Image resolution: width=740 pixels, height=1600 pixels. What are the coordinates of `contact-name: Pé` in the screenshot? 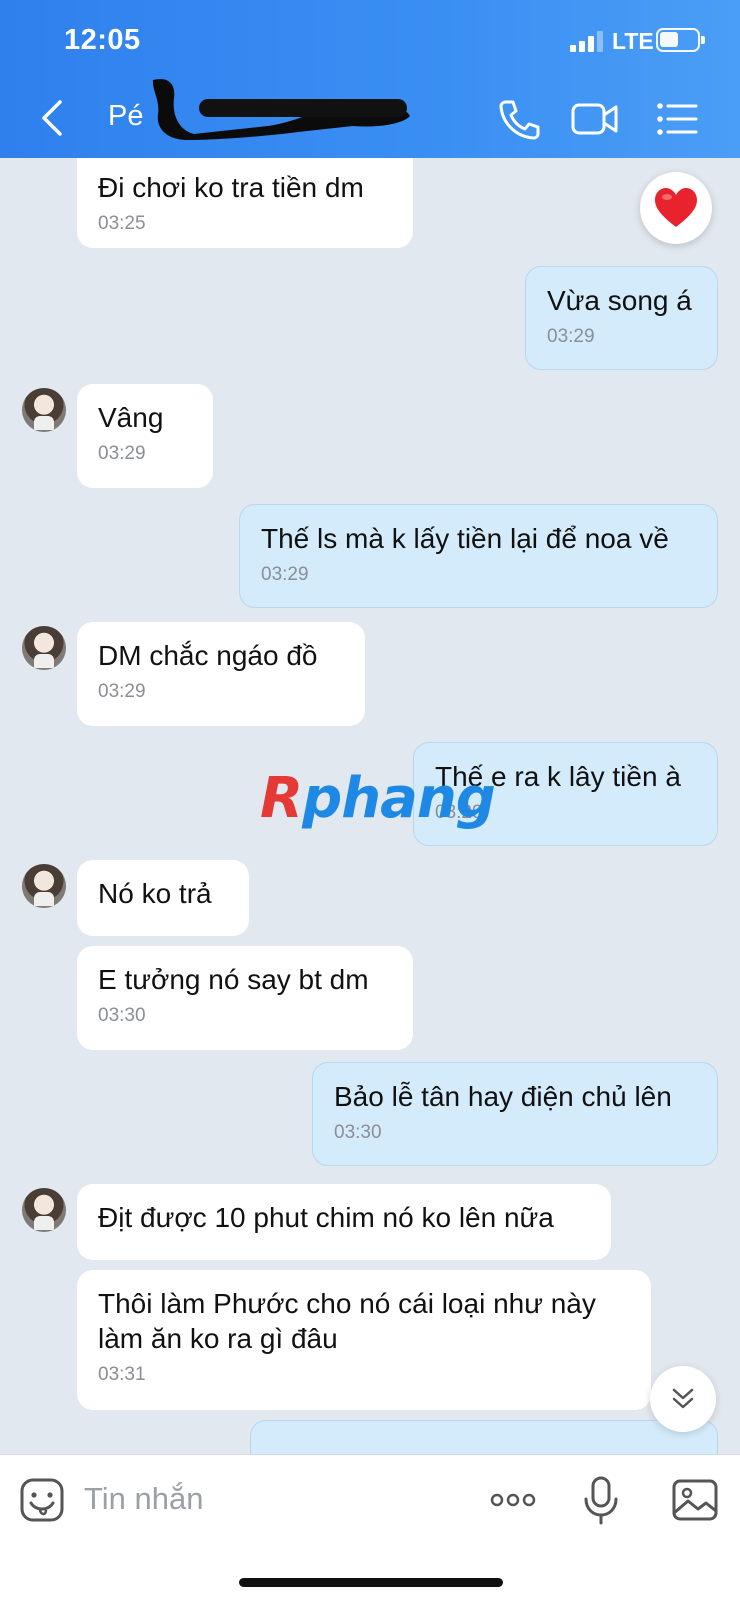 It's located at (125, 116).